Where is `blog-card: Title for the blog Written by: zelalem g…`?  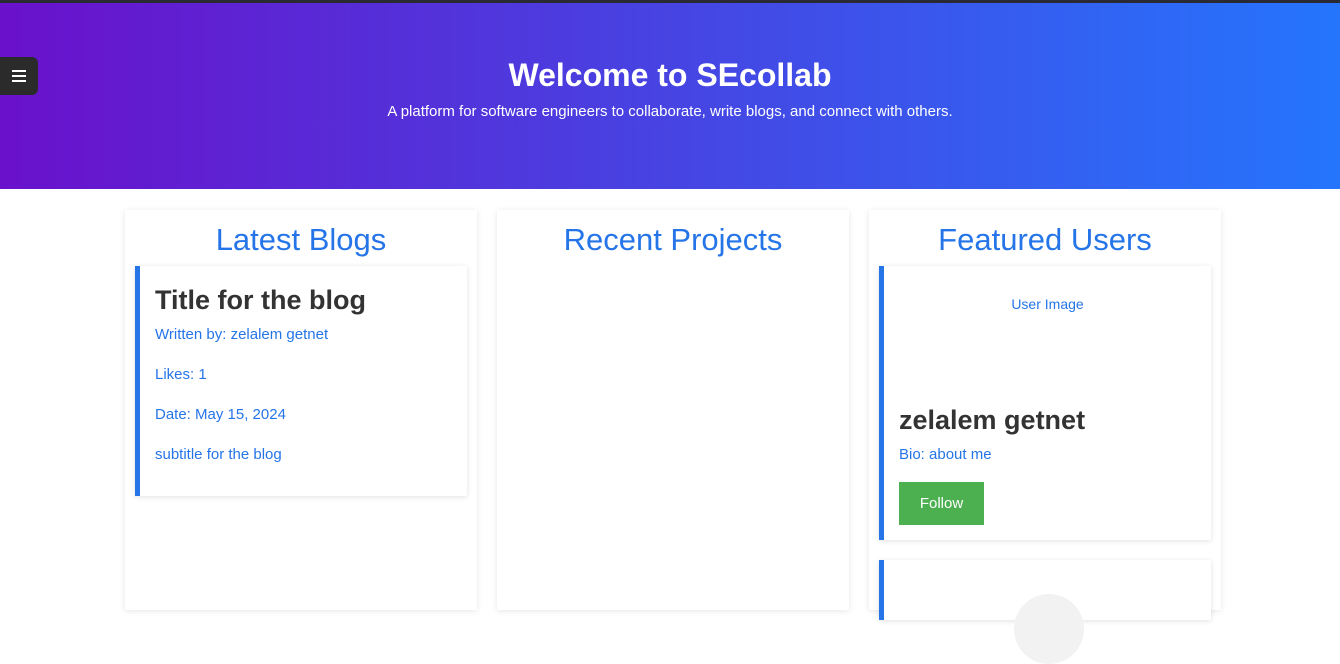
blog-card: Title for the blog Written by: zelalem g… is located at coordinates (301, 381).